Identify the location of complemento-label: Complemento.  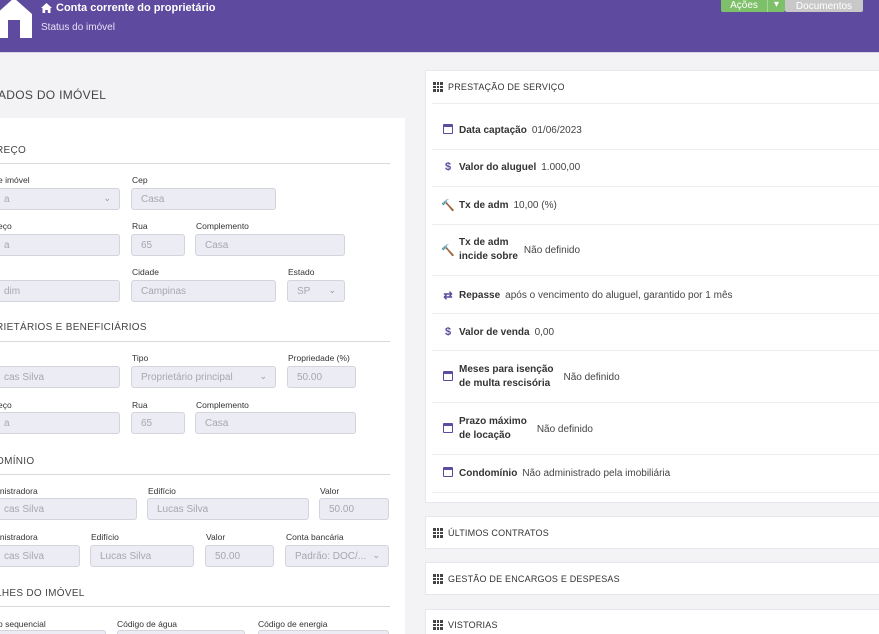
(222, 226).